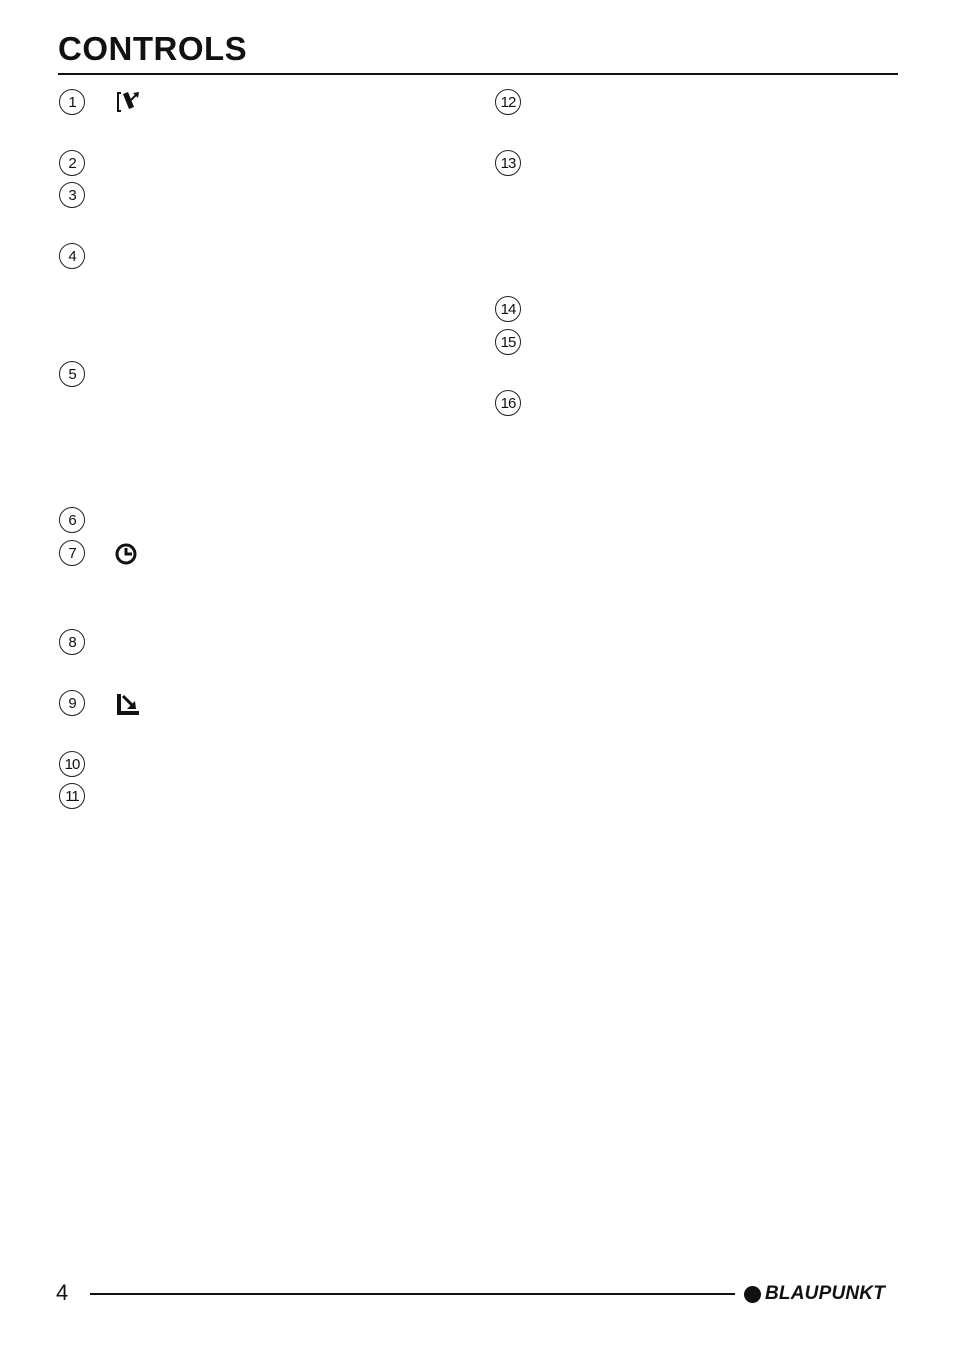 The height and width of the screenshot is (1349, 954). I want to click on release-panel-icon, so click(128, 102).